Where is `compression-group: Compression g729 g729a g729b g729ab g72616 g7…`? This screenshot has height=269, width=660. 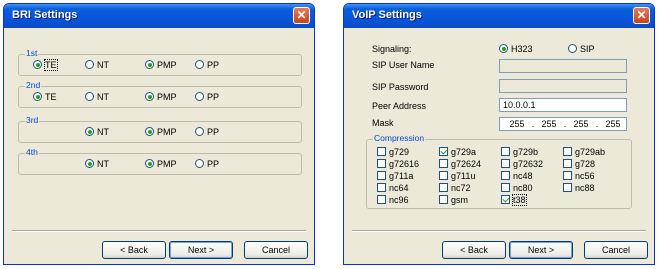
compression-group: Compression g729 g729a g729b g729ab g72616 g7… is located at coordinates (499, 171).